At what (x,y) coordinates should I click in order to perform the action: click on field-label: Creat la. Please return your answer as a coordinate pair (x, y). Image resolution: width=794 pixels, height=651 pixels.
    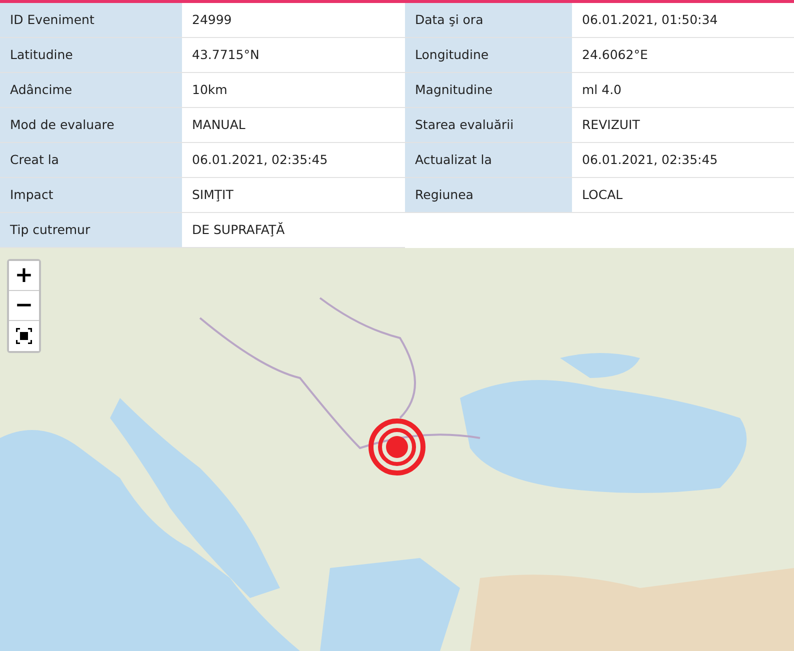
    Looking at the image, I should click on (91, 160).